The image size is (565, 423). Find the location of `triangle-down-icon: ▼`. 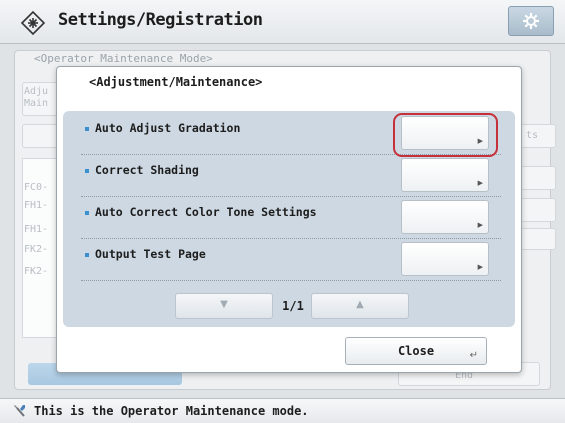

triangle-down-icon: ▼ is located at coordinates (224, 304).